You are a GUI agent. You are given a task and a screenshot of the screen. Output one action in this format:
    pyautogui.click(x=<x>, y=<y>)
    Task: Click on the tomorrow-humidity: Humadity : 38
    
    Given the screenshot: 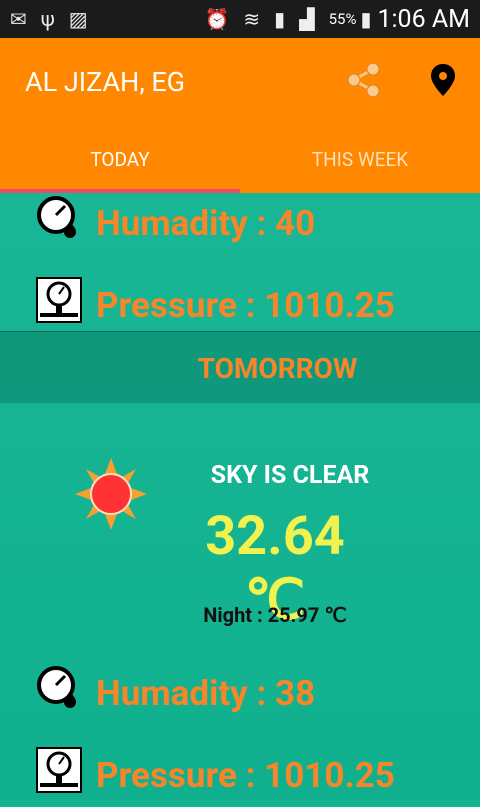 What is the action you would take?
    pyautogui.click(x=206, y=693)
    